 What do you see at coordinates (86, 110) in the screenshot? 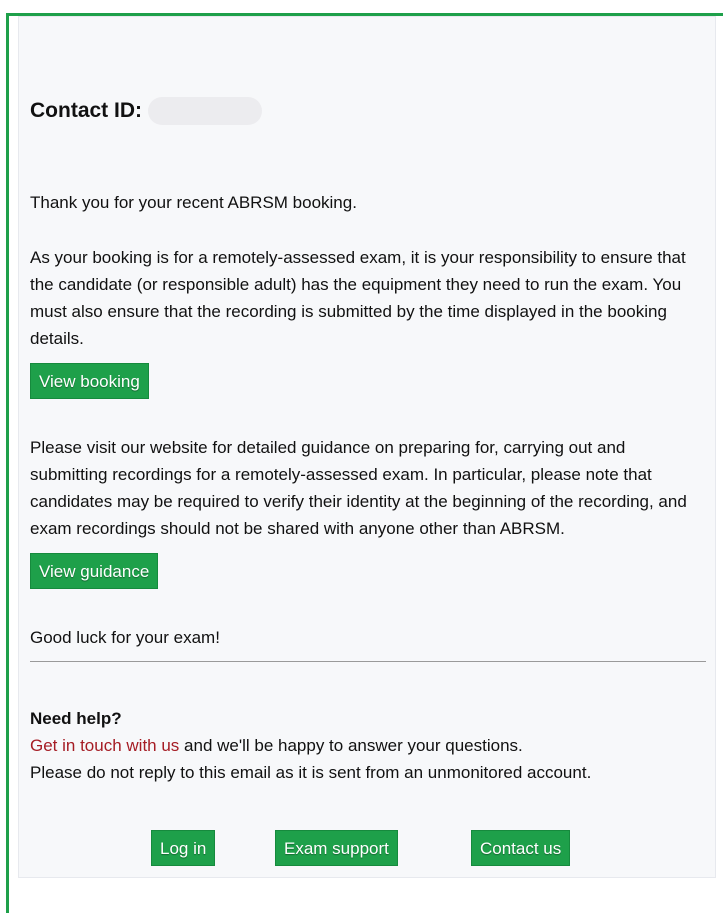
I see `contact-id-label: Contact ID:` at bounding box center [86, 110].